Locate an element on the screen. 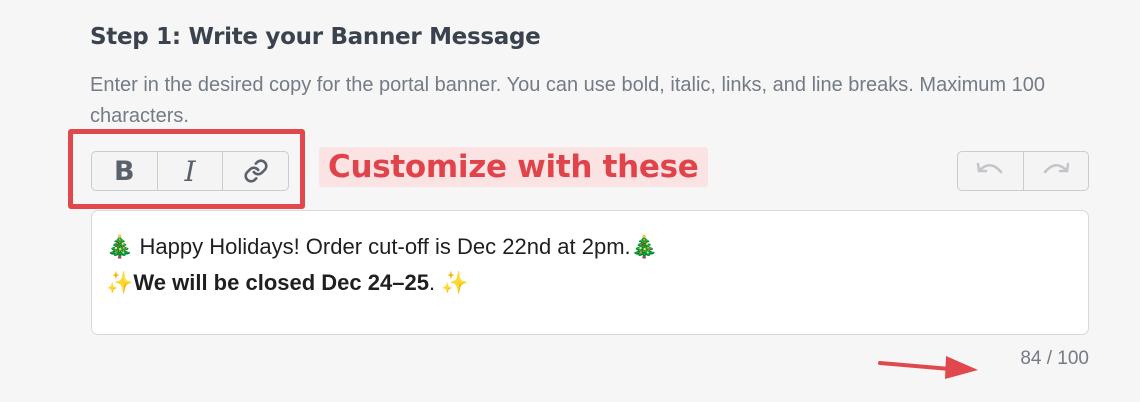 The image size is (1140, 402). italic-icon: I is located at coordinates (190, 171).